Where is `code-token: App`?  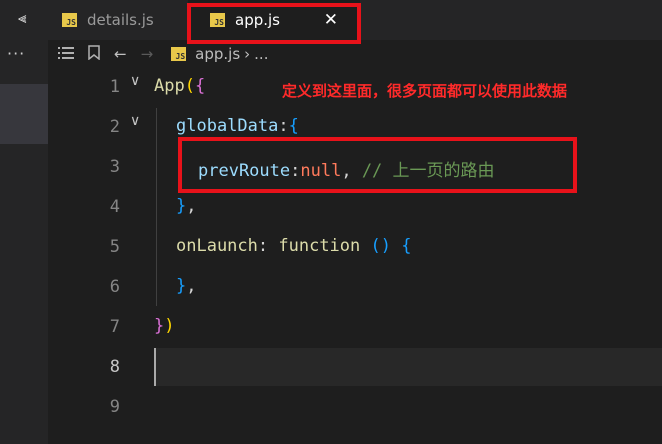 code-token: App is located at coordinates (169, 86).